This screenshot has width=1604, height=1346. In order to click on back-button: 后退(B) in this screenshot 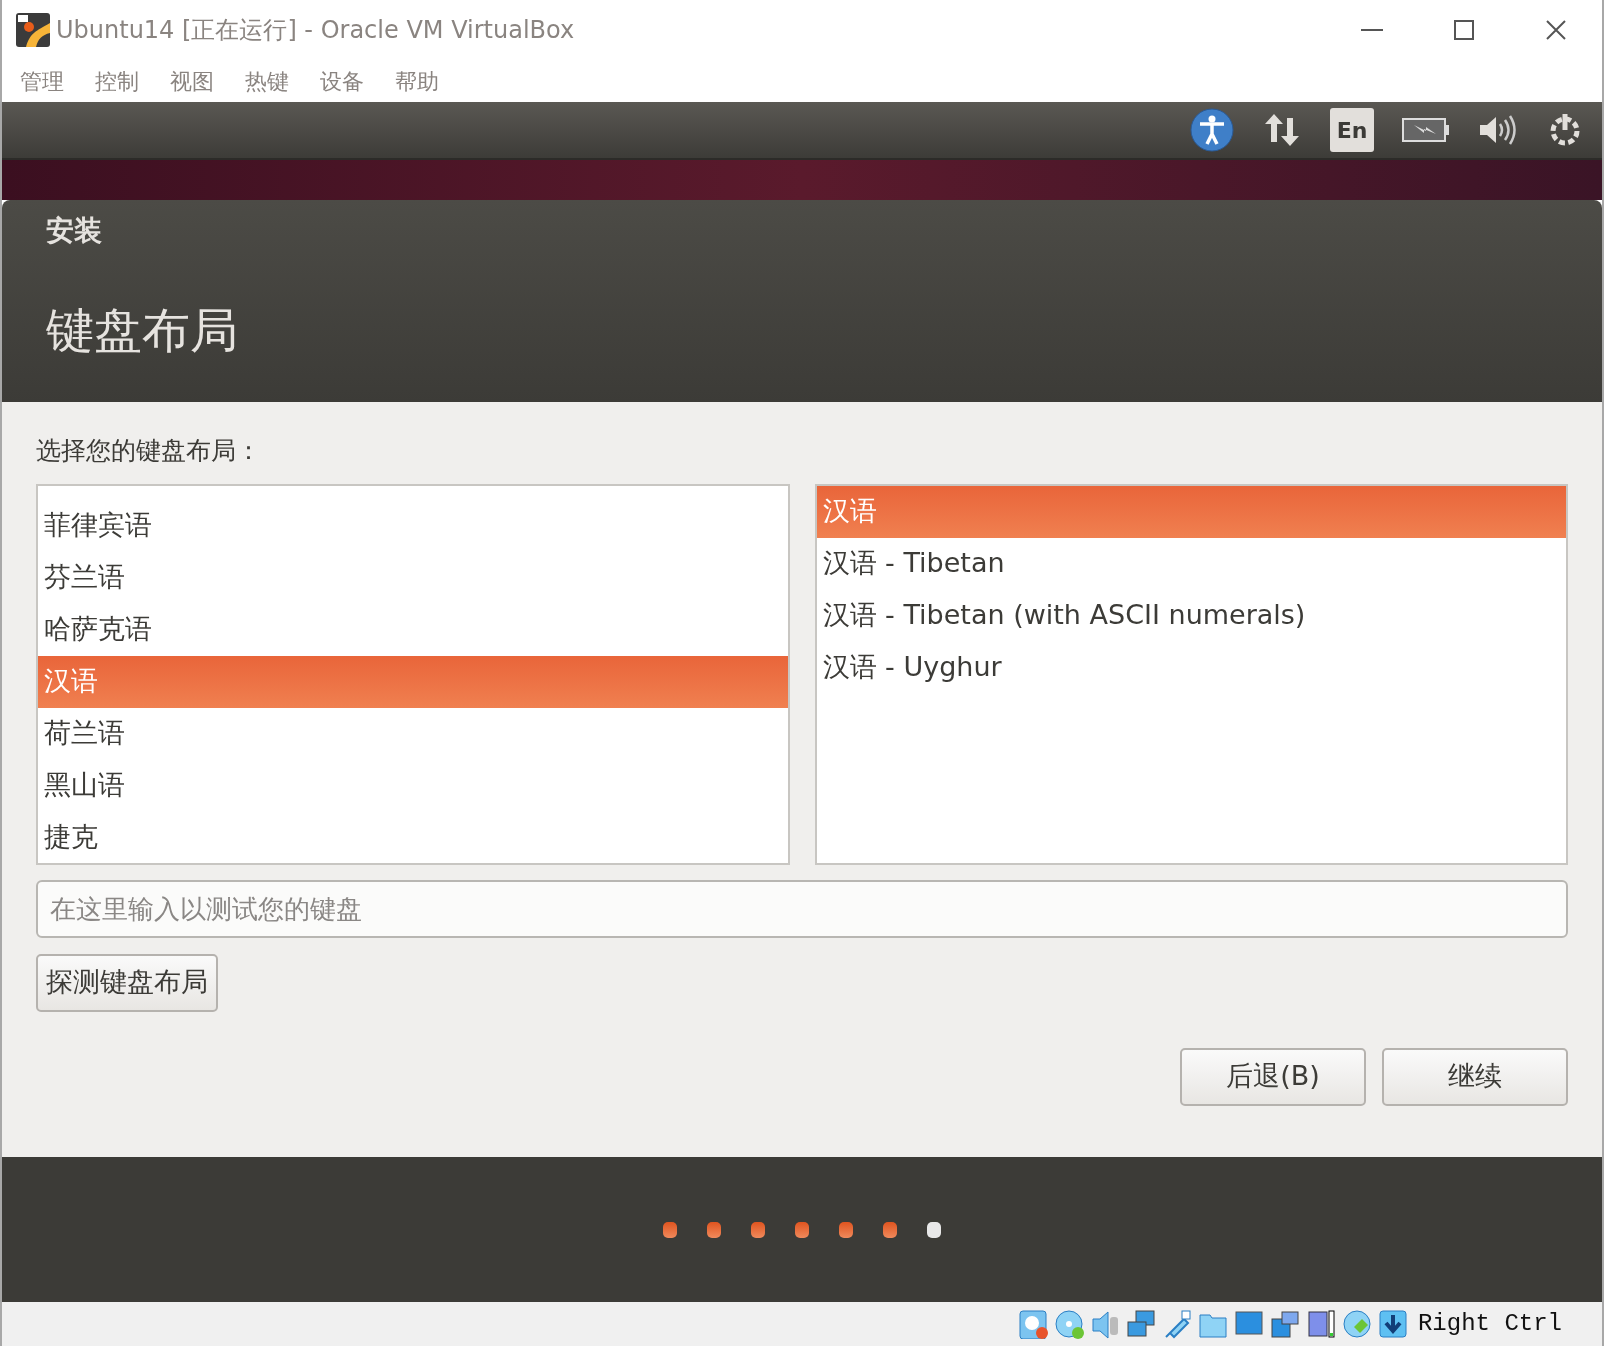, I will do `click(1273, 1076)`.